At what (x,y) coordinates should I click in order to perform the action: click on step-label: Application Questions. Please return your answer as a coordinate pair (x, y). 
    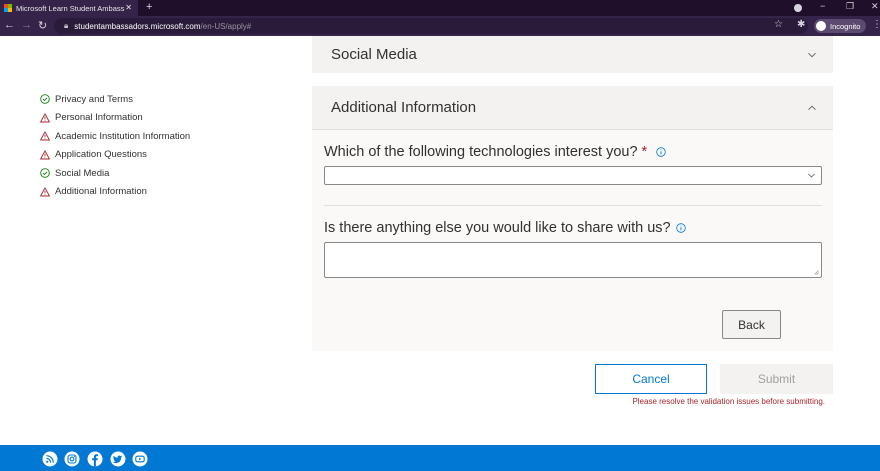
    Looking at the image, I should click on (101, 155).